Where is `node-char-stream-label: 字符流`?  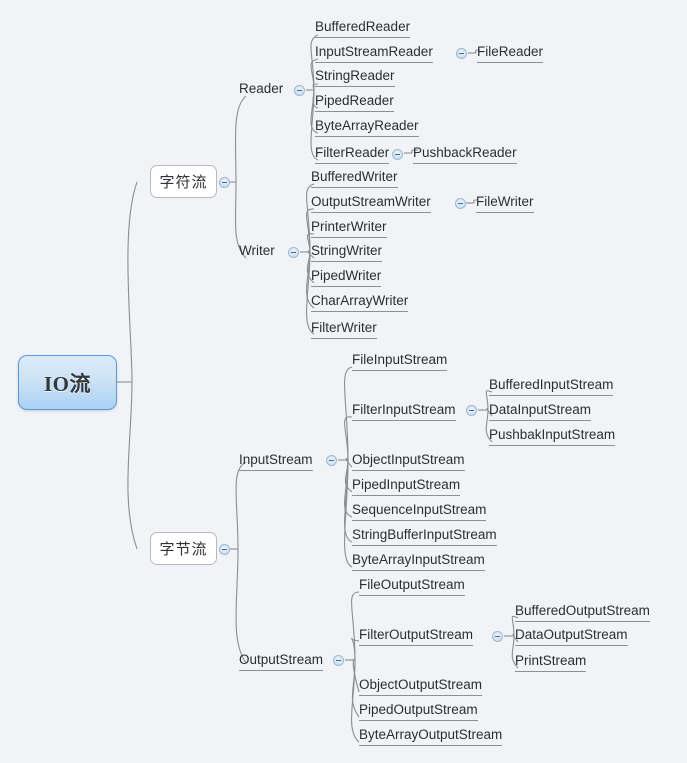 node-char-stream-label: 字符流 is located at coordinates (183, 182).